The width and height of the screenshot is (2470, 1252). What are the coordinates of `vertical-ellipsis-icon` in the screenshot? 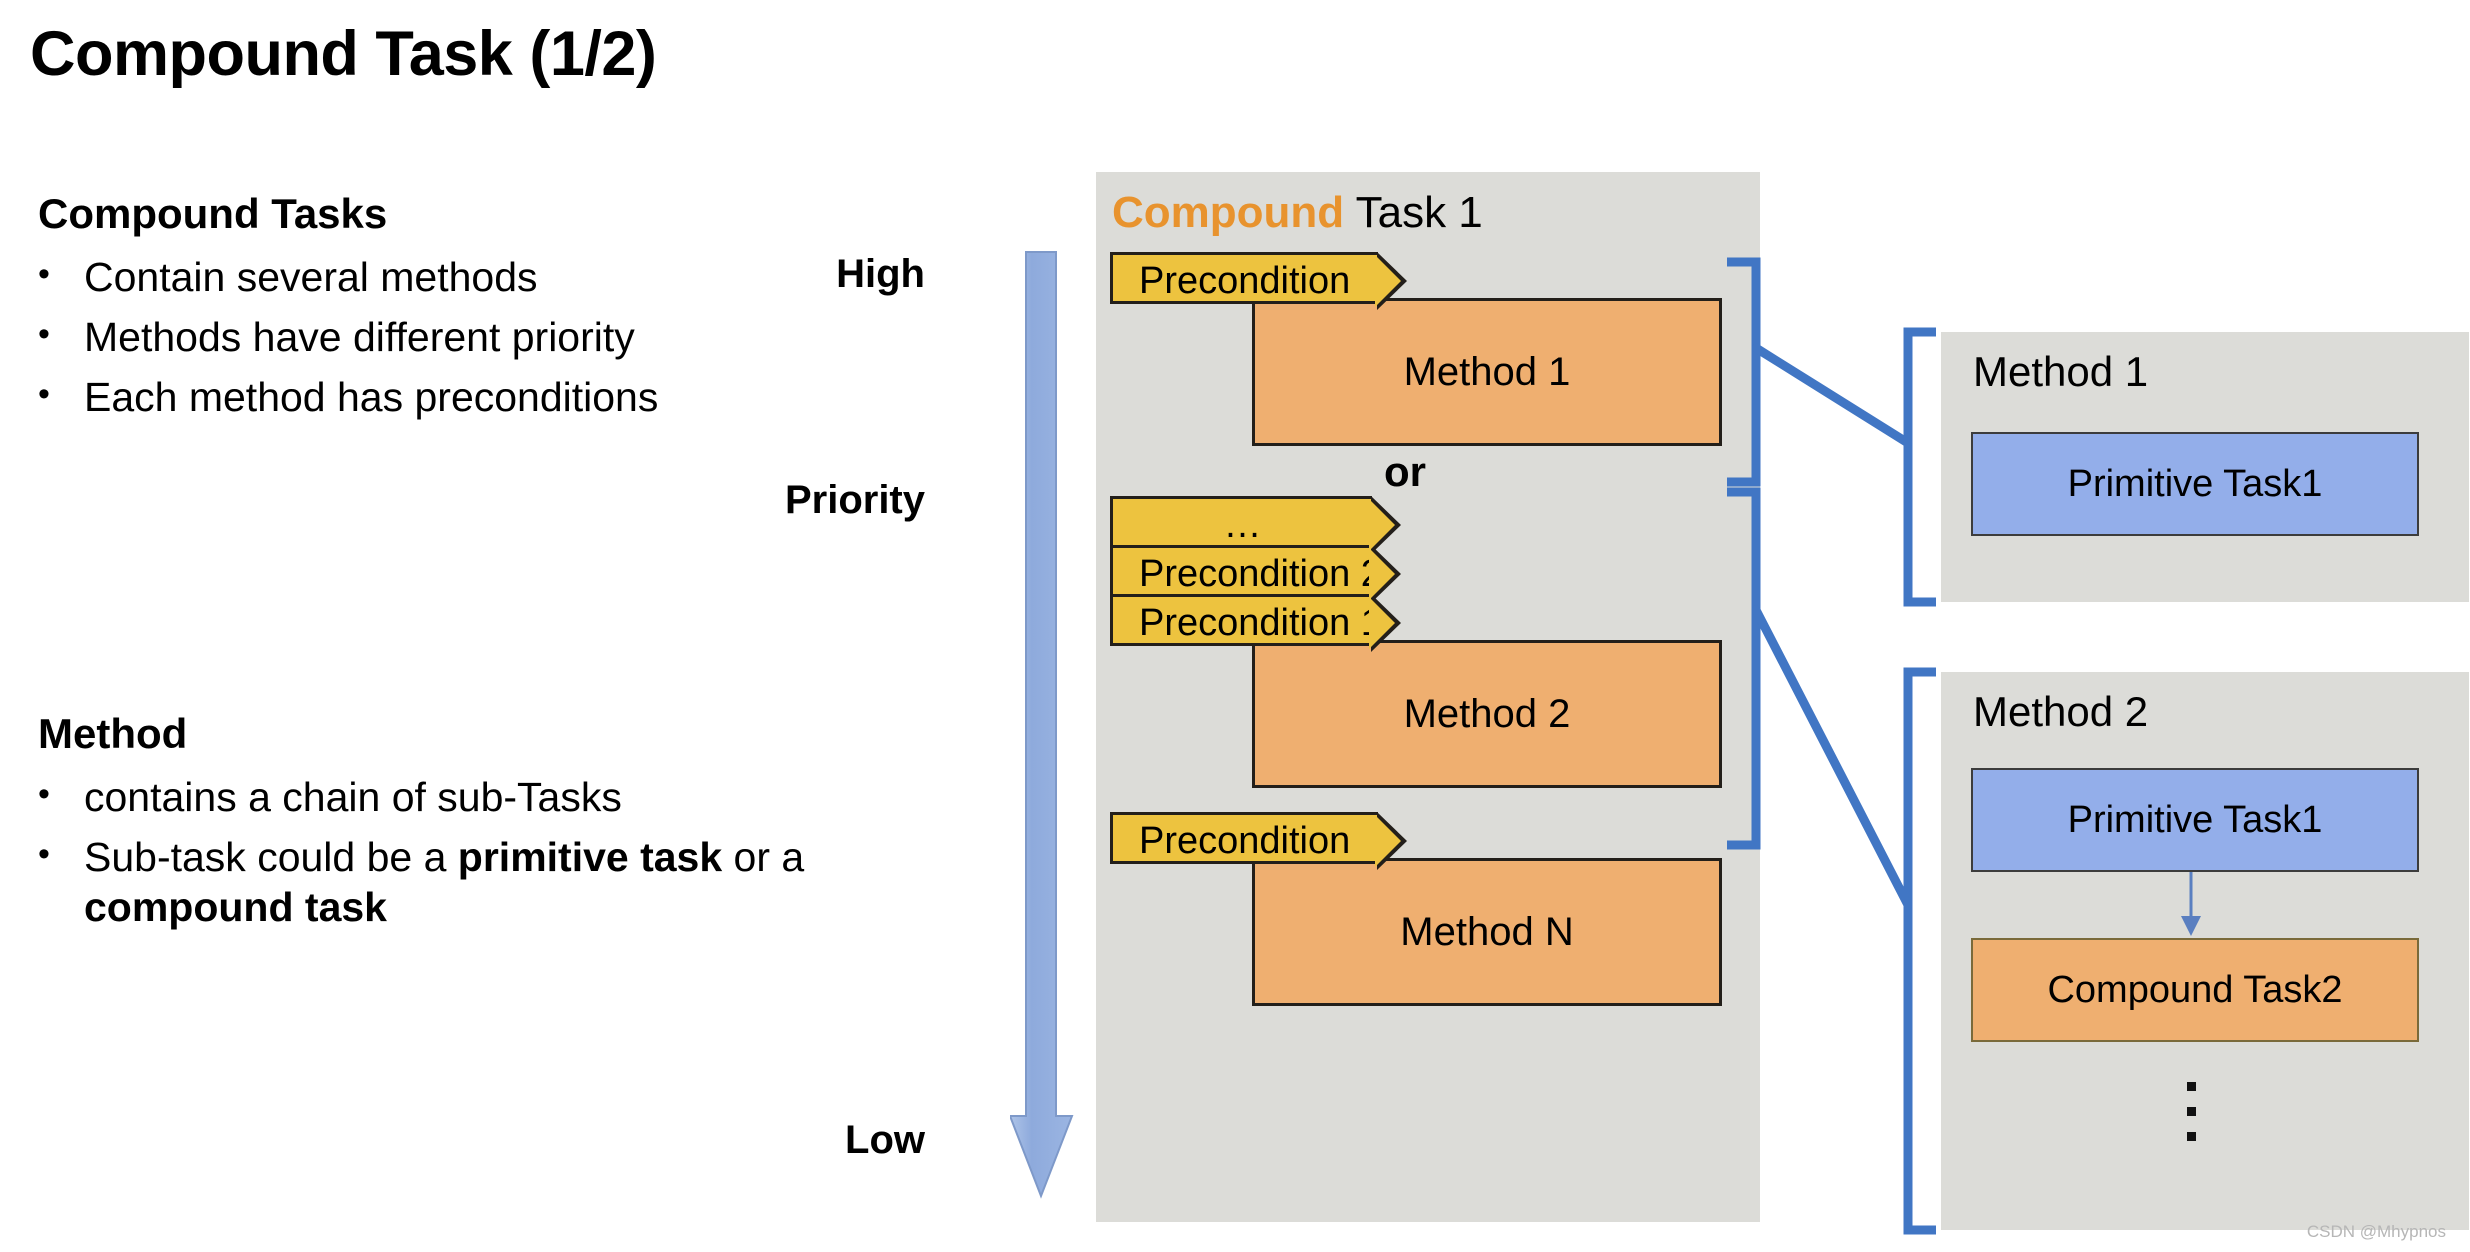 It's located at (2191, 1111).